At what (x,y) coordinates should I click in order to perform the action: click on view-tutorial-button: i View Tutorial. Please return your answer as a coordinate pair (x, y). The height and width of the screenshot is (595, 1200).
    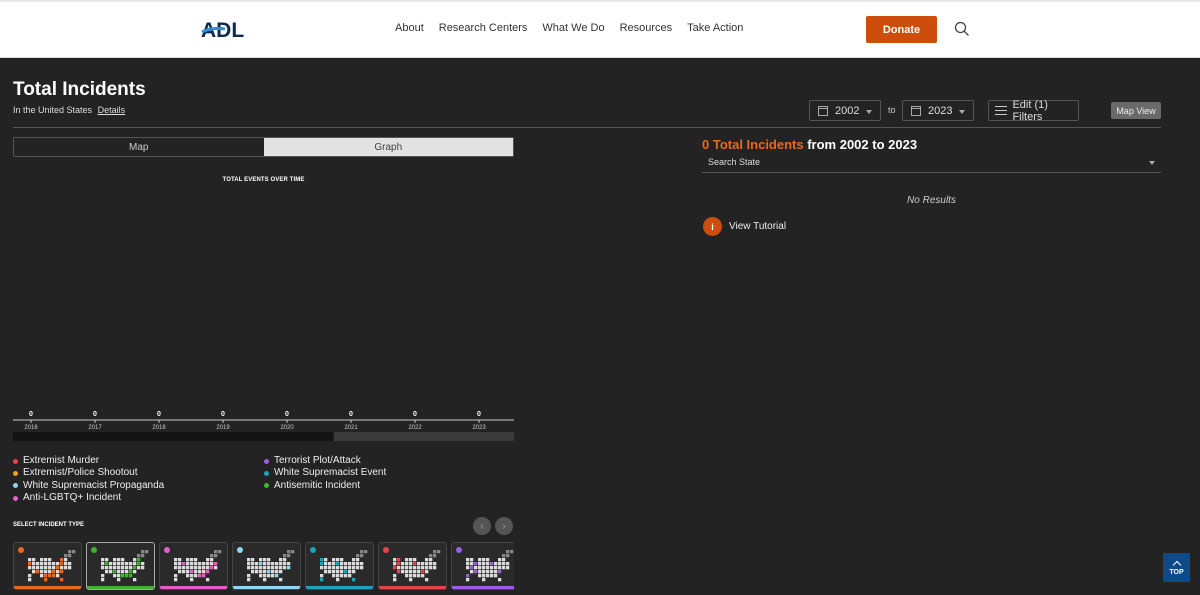
    Looking at the image, I should click on (744, 226).